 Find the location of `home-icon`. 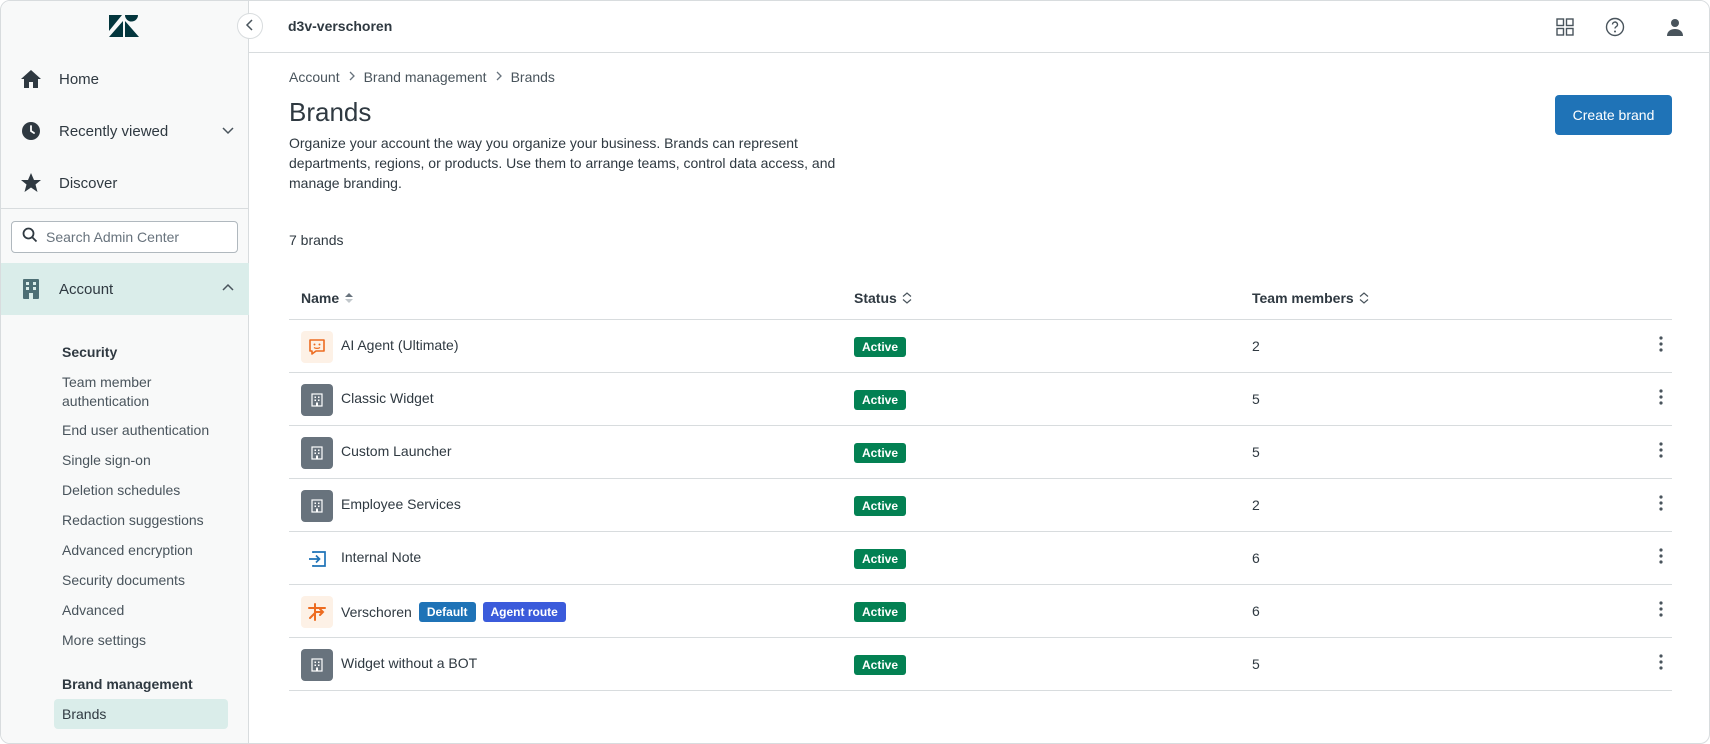

home-icon is located at coordinates (31, 79).